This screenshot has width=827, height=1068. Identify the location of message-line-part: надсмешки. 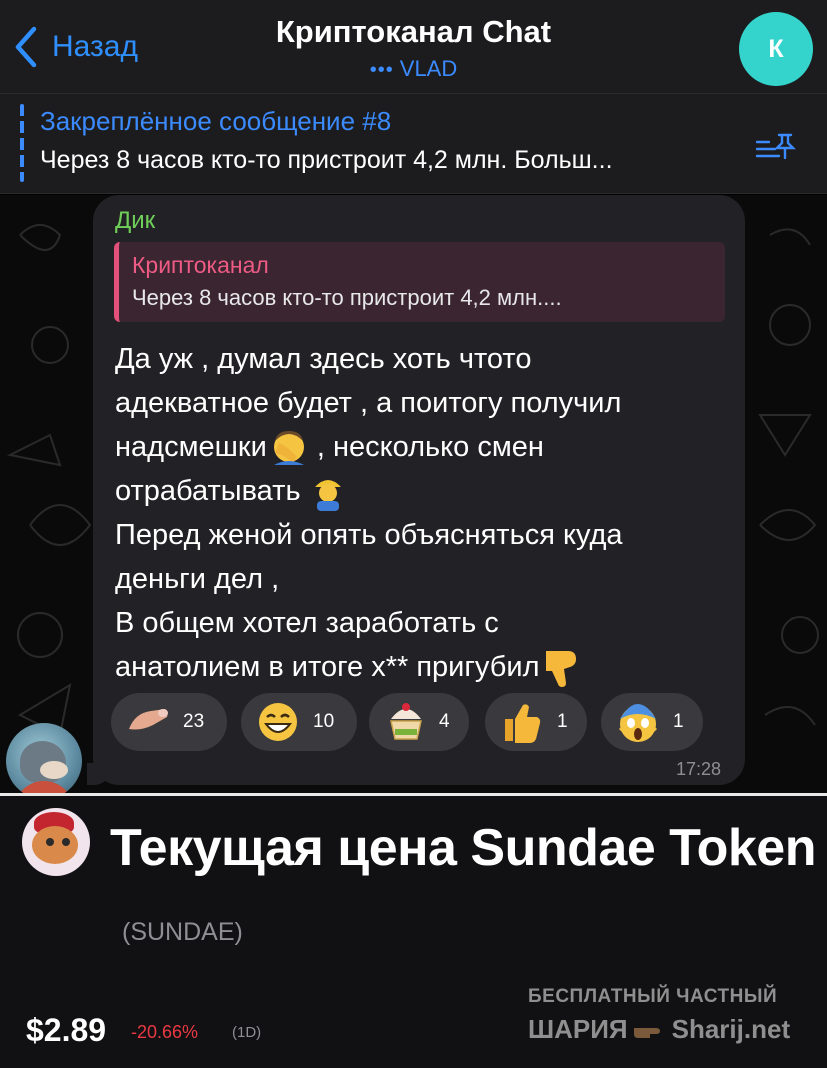
(191, 447).